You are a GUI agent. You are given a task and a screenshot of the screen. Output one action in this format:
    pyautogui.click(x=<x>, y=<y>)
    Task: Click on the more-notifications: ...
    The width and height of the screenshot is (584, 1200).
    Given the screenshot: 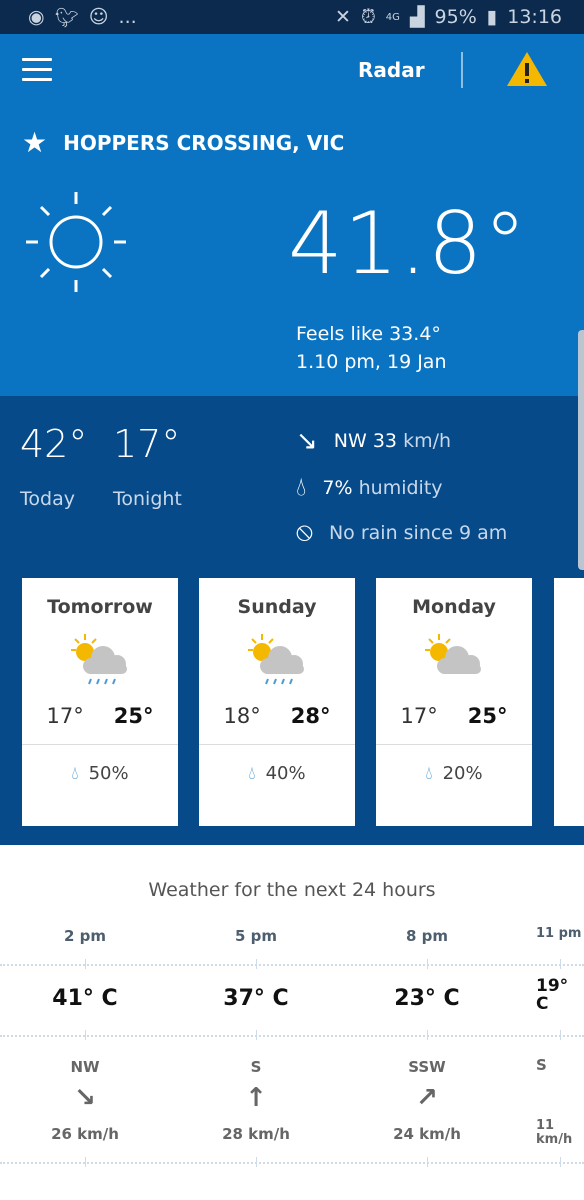 What is the action you would take?
    pyautogui.click(x=127, y=17)
    